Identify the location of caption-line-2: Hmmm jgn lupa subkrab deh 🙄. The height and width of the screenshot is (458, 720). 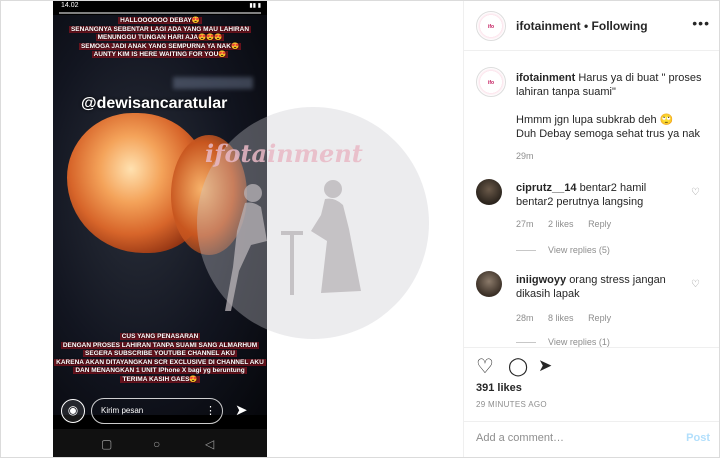
(595, 120).